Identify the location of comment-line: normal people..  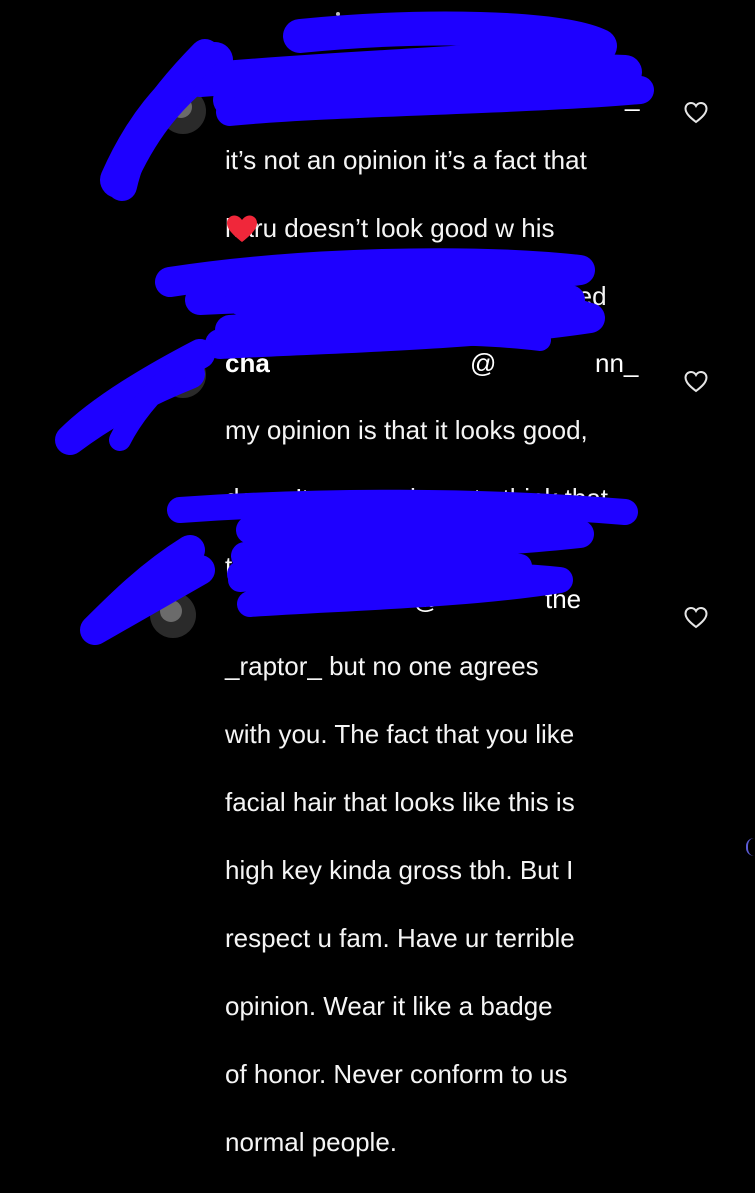
(311, 1142).